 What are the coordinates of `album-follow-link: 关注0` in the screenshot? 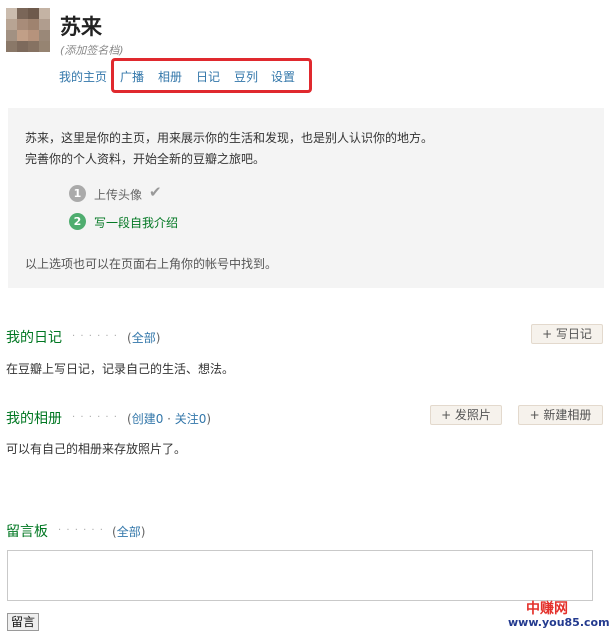 It's located at (191, 419).